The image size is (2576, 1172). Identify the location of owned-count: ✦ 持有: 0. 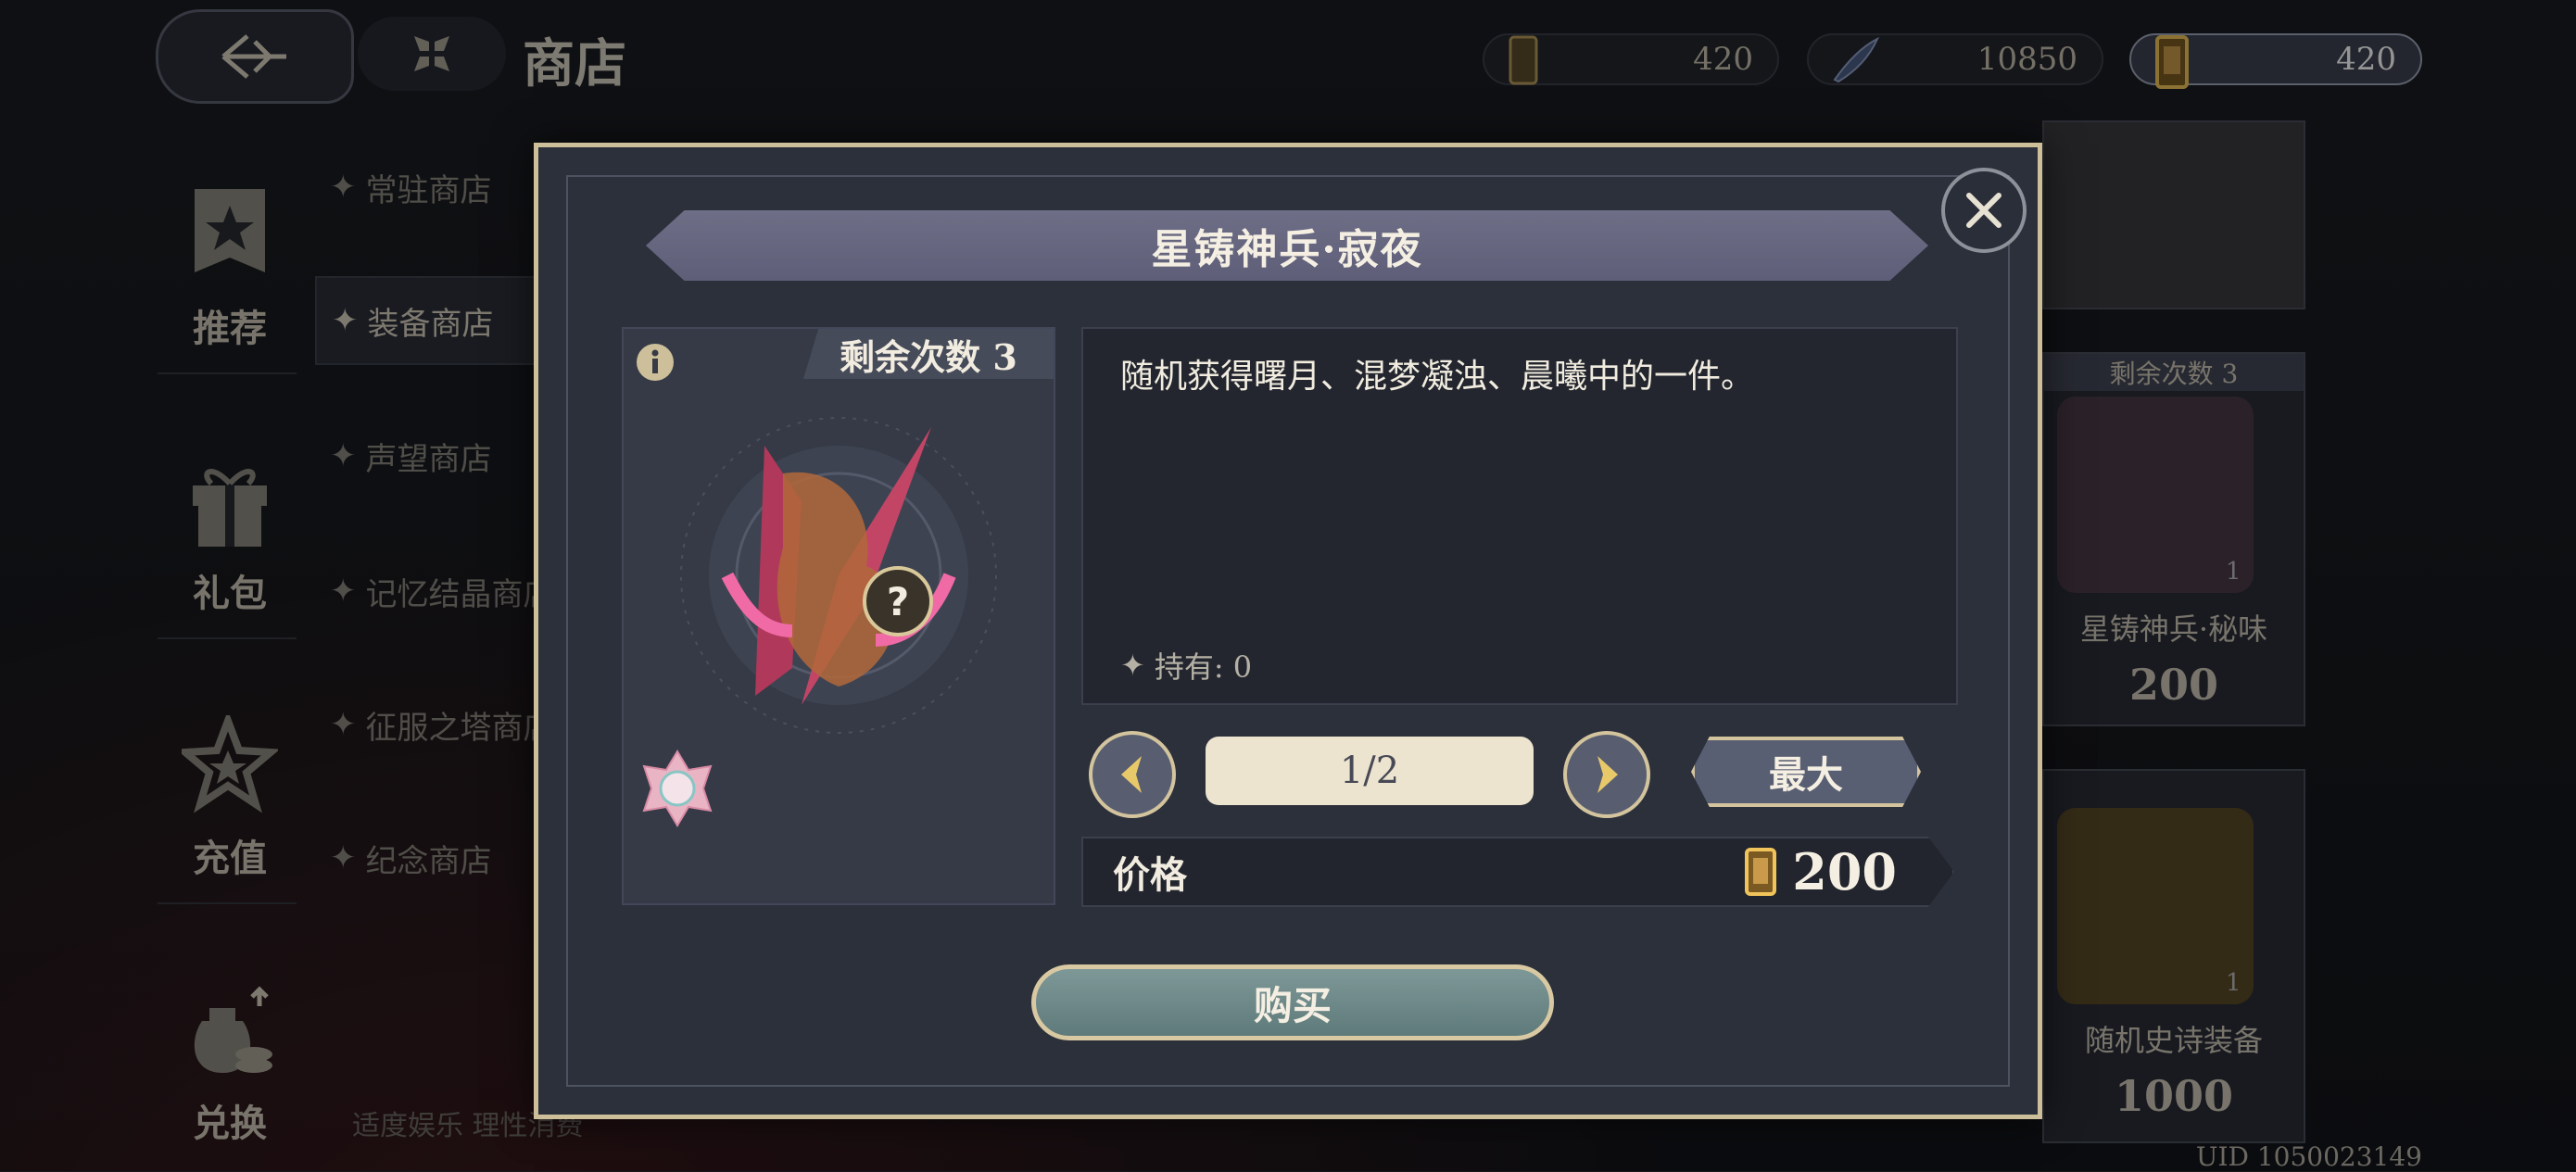
(1186, 665).